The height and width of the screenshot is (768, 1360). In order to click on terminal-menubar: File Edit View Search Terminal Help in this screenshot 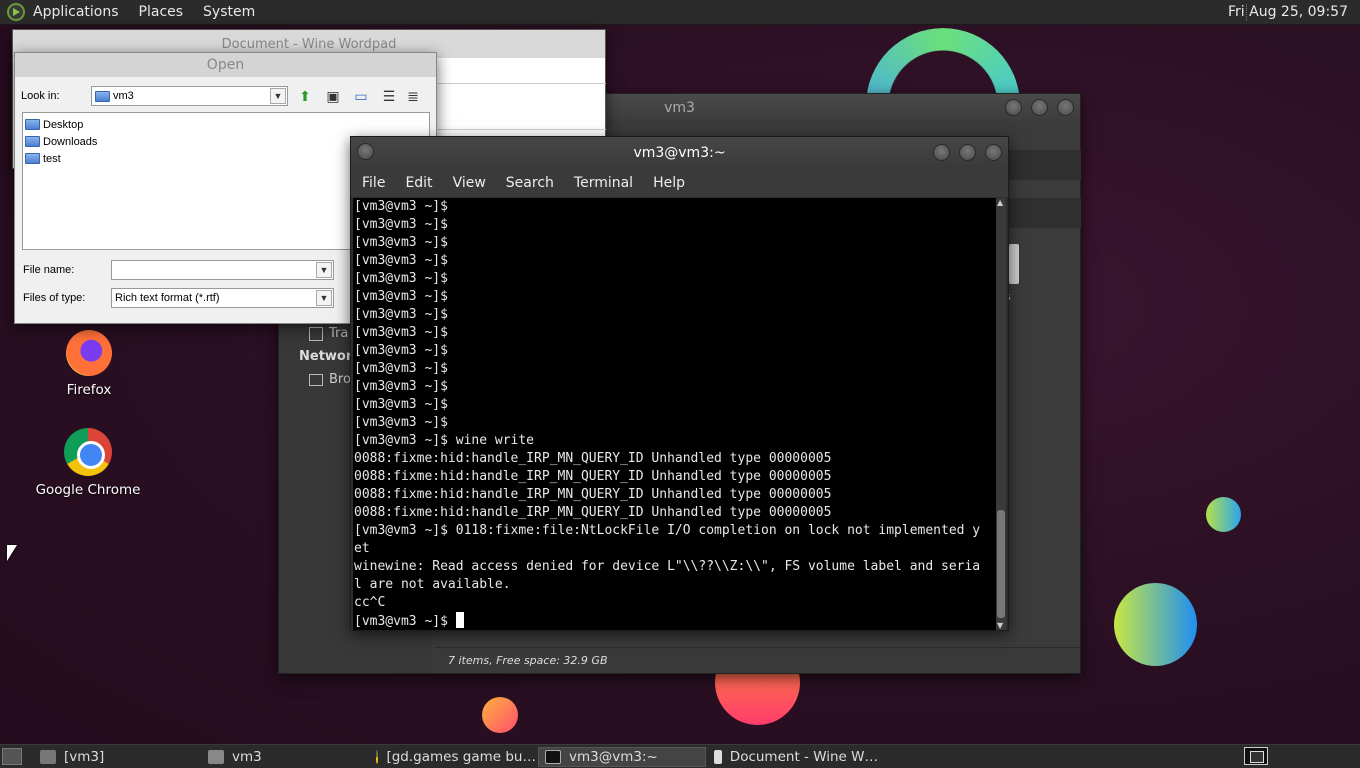, I will do `click(679, 183)`.